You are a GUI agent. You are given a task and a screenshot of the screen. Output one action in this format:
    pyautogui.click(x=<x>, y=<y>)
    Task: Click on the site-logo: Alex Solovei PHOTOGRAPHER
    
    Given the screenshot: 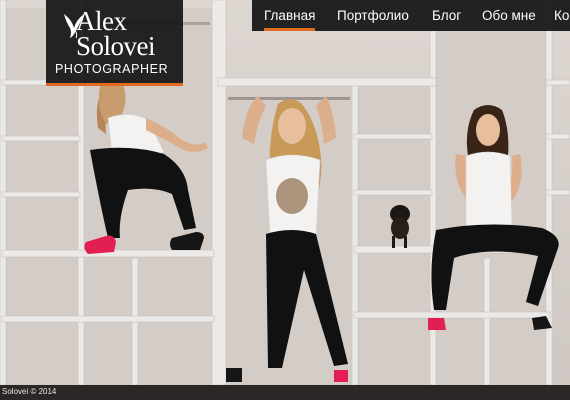 What is the action you would take?
    pyautogui.click(x=114, y=43)
    